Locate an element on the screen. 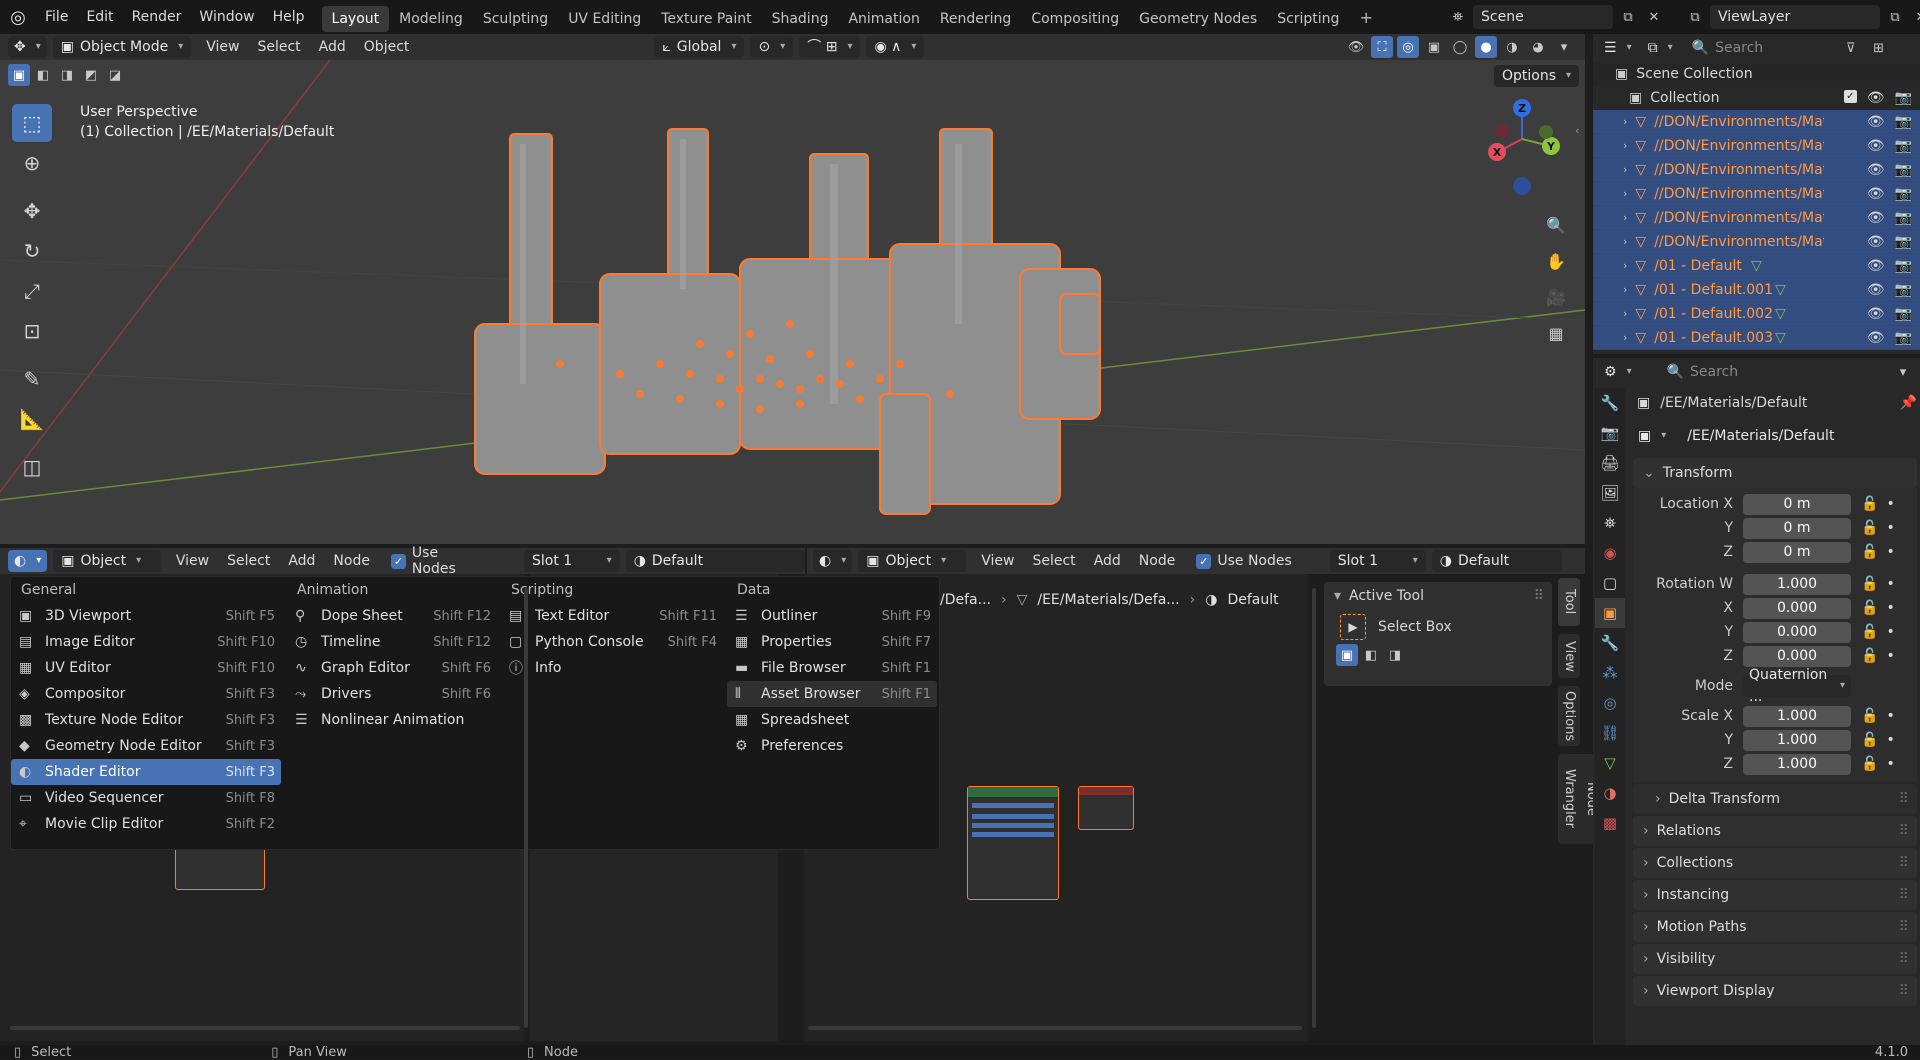 The height and width of the screenshot is (1060, 1920). section-motion-paths: › Motion Paths ⠿ is located at coordinates (1775, 927).